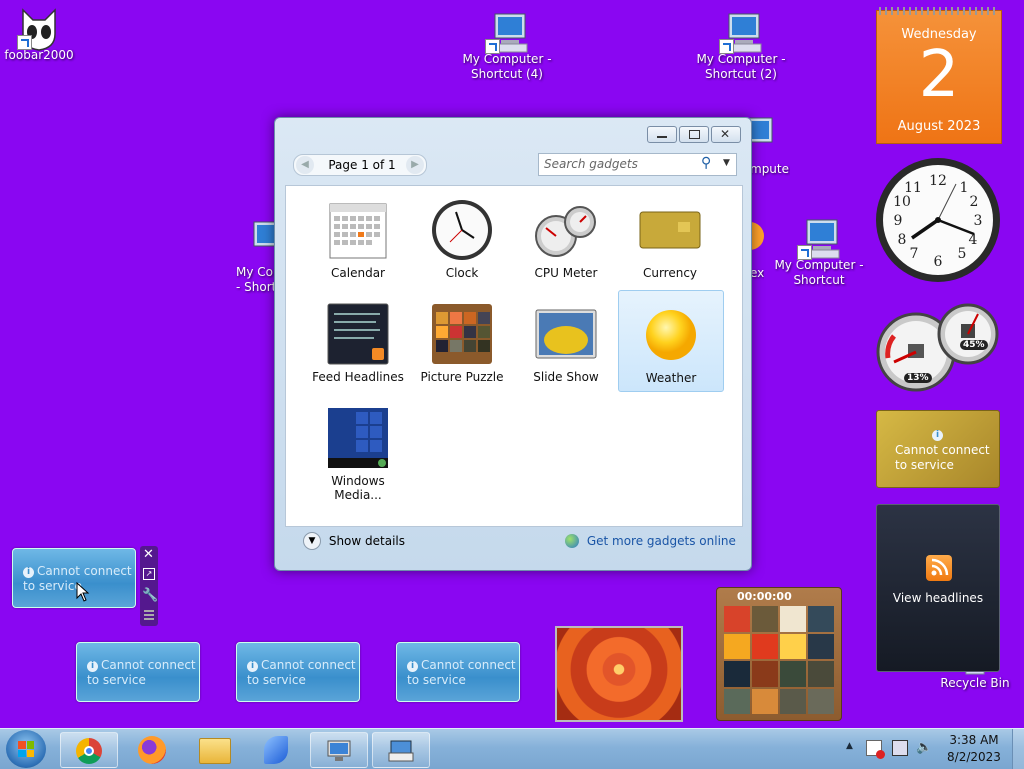 The image size is (1024, 769). I want to click on taskbar-explorer, so click(214, 749).